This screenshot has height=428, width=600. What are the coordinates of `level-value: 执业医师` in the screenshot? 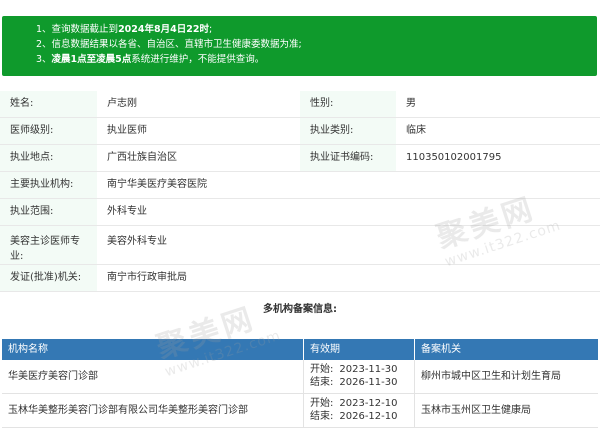 It's located at (127, 130).